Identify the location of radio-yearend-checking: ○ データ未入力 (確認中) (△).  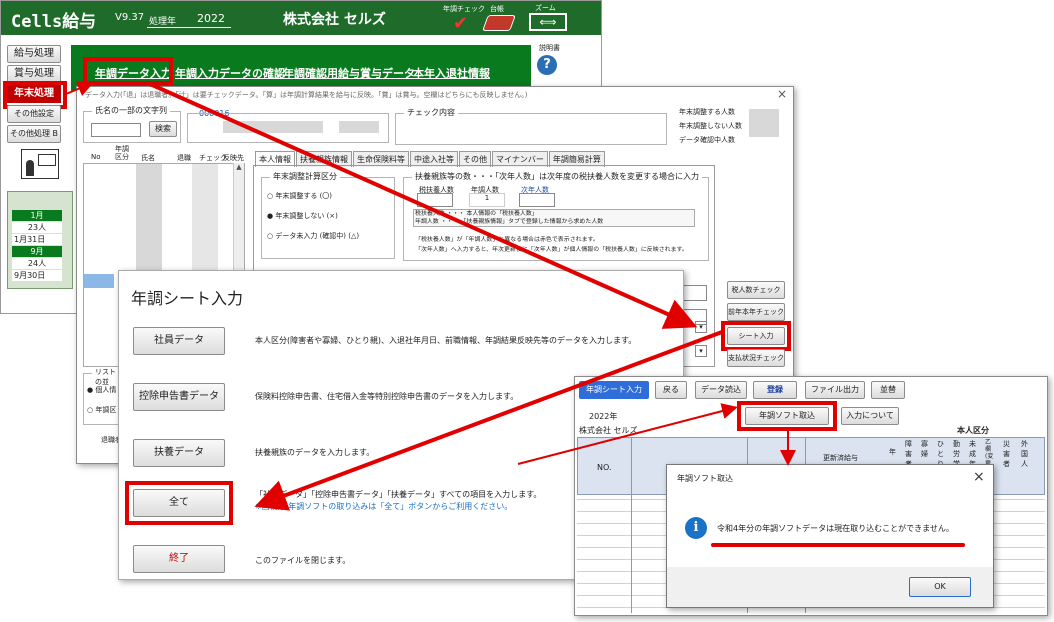
(313, 236).